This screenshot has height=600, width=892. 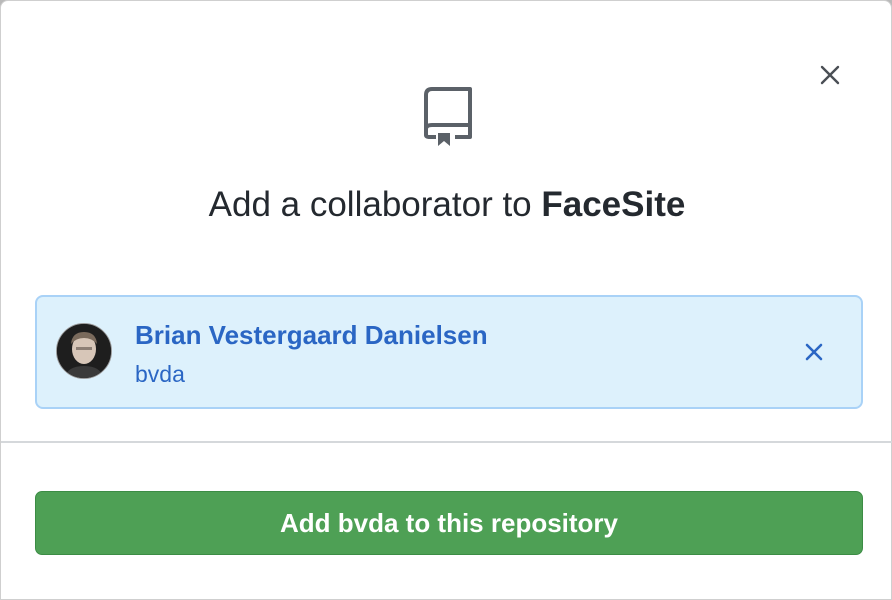 What do you see at coordinates (311, 335) in the screenshot?
I see `collaborator-name: Brian Vestergaard Danielsen` at bounding box center [311, 335].